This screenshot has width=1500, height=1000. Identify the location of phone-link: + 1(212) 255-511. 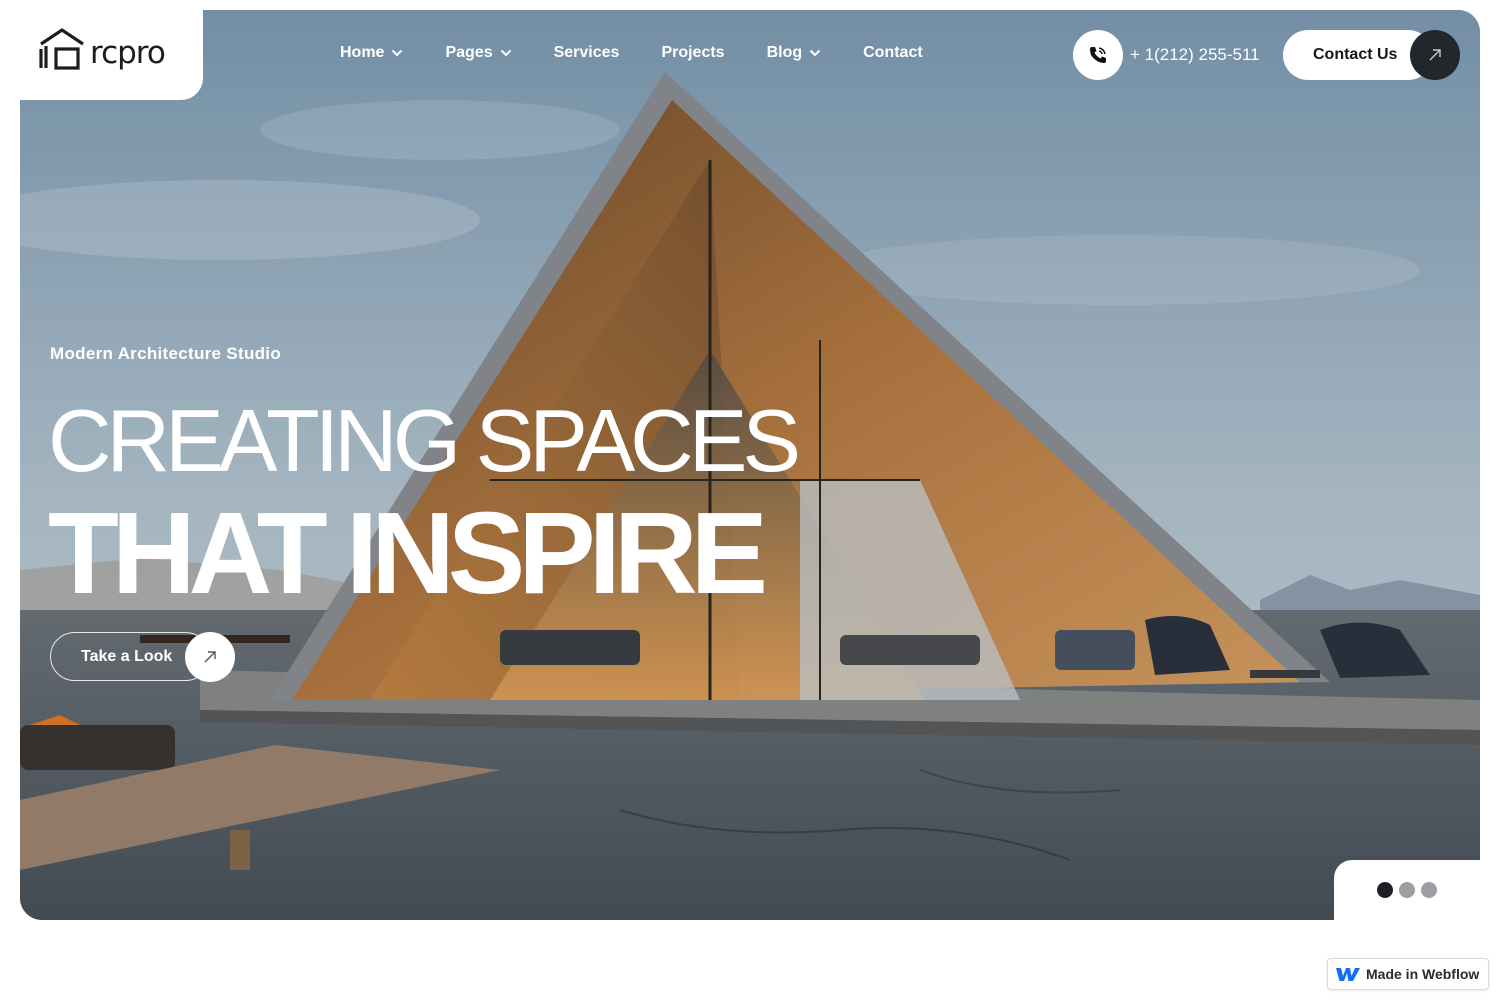
(1166, 55).